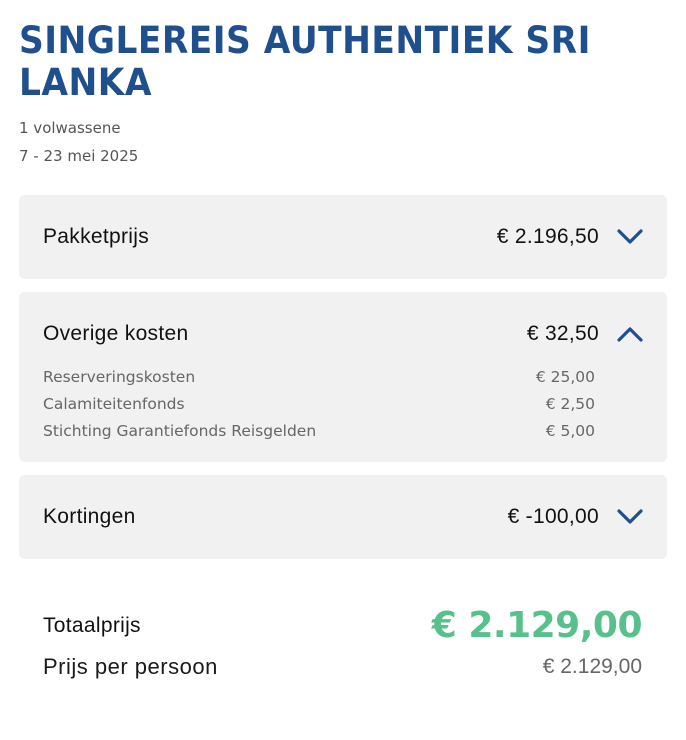  Describe the element at coordinates (553, 516) in the screenshot. I see `discounts-amount: € -100,00` at that location.